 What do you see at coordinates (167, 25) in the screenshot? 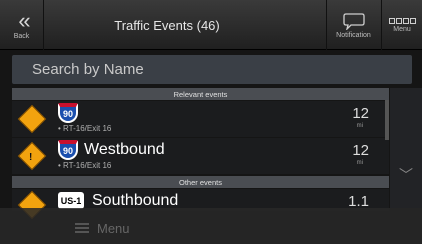
I see `page-title: Traffic Events (46)` at bounding box center [167, 25].